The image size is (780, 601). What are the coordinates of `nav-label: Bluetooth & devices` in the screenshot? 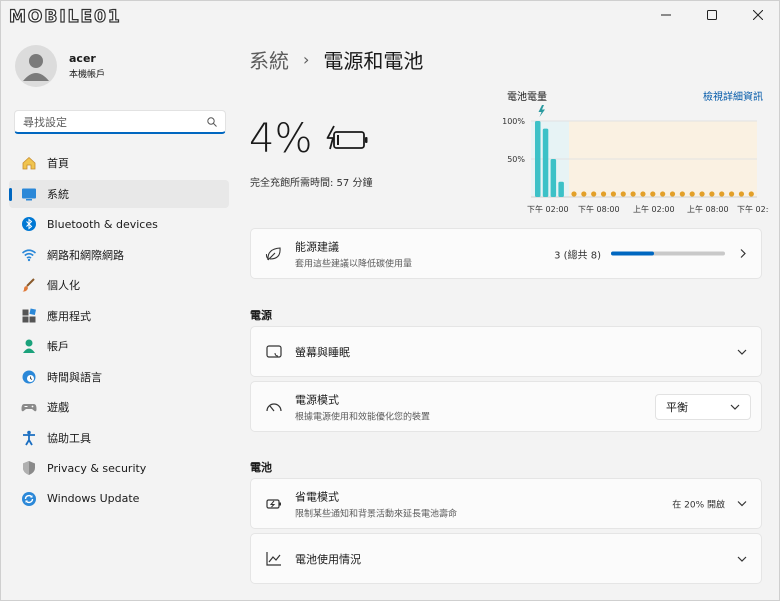 It's located at (102, 224).